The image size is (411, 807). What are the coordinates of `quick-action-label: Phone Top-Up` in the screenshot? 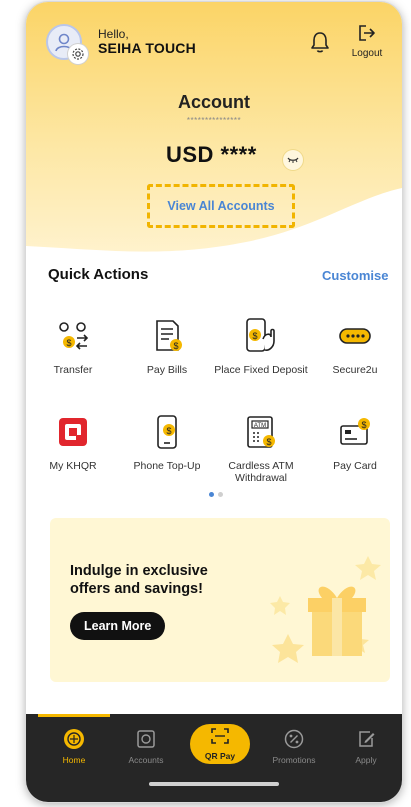 It's located at (167, 466).